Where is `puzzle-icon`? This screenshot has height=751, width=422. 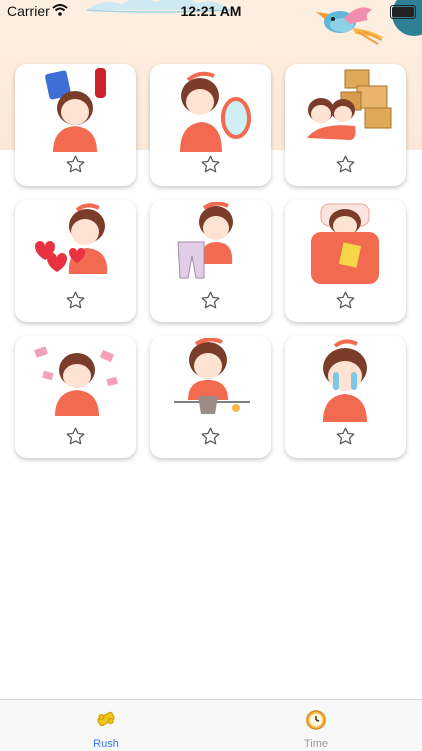 puzzle-icon is located at coordinates (106, 719).